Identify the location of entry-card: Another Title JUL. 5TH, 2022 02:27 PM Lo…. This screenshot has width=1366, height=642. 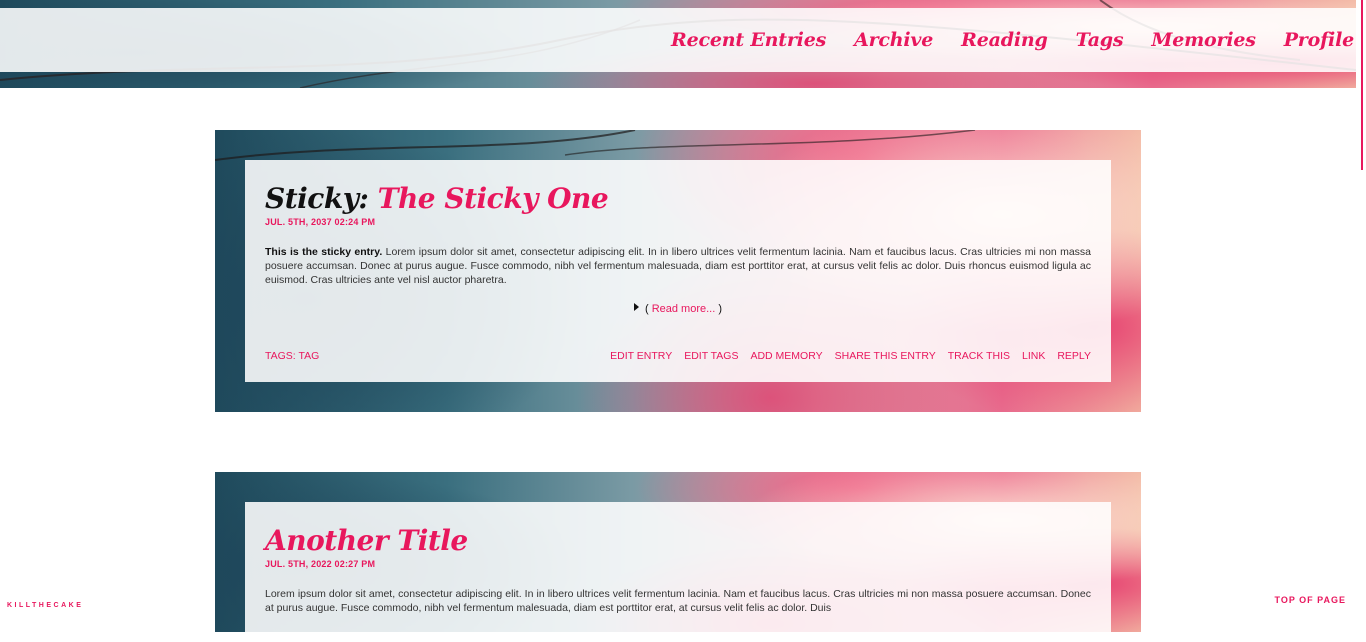
(678, 572).